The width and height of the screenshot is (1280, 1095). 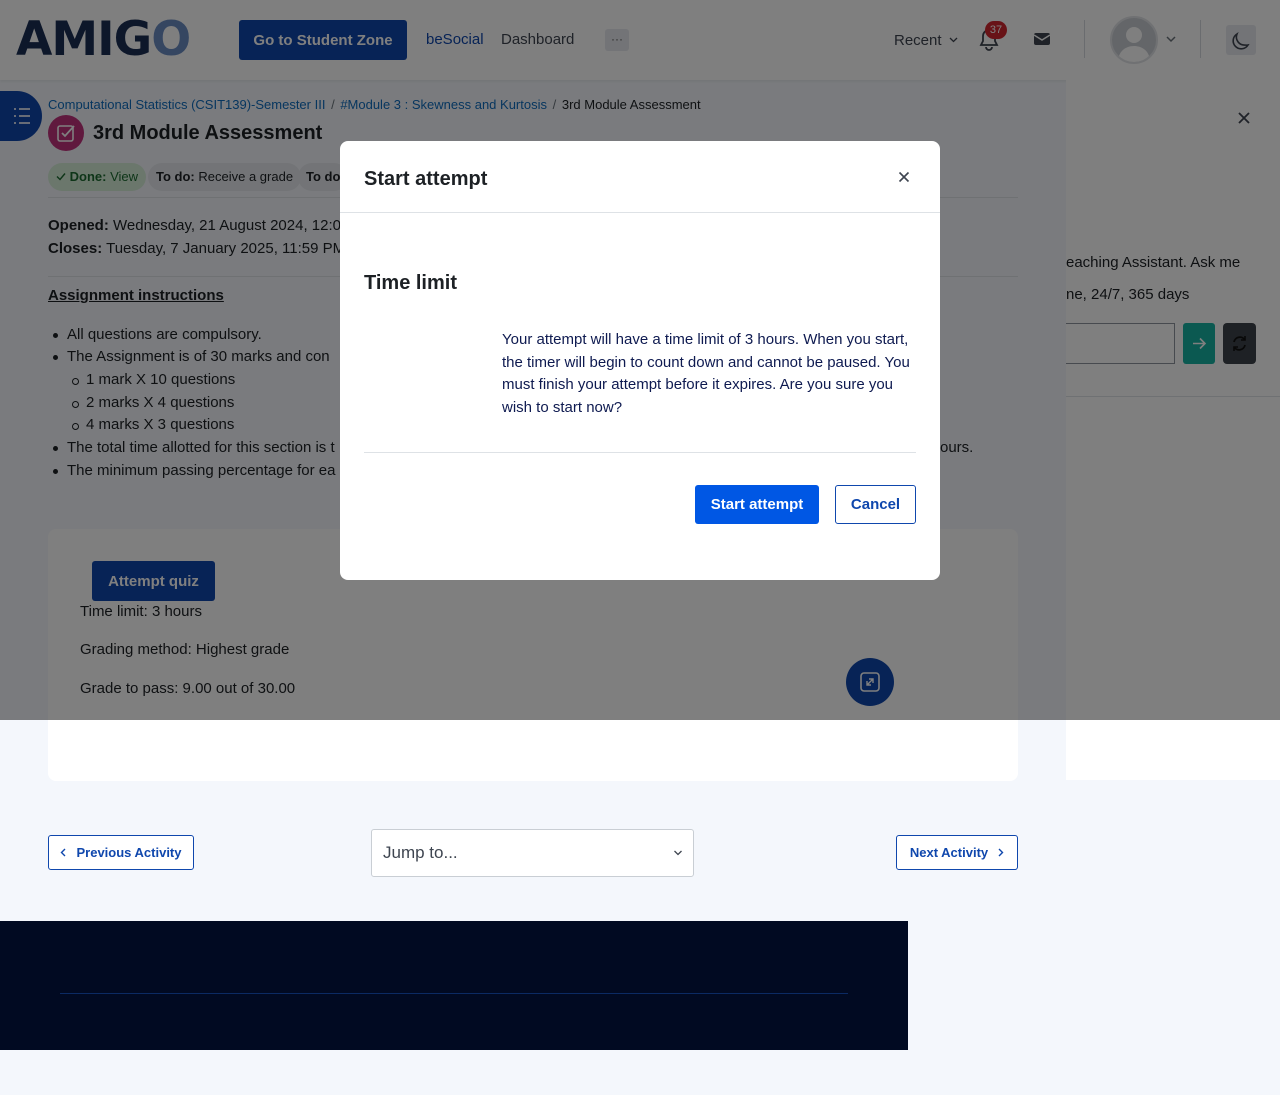 I want to click on modal-subtitle: Time limit, so click(x=410, y=283).